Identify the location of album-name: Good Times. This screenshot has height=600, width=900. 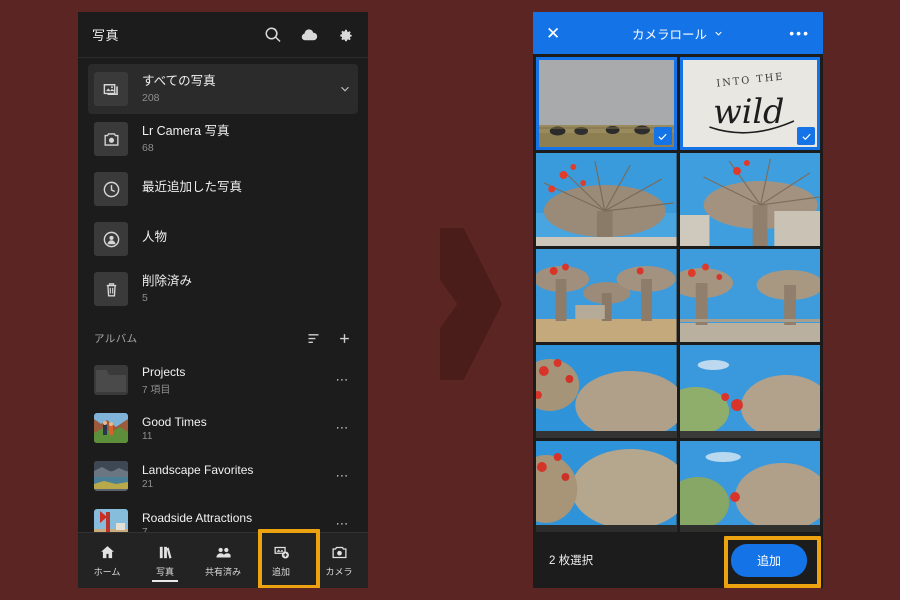
(174, 421).